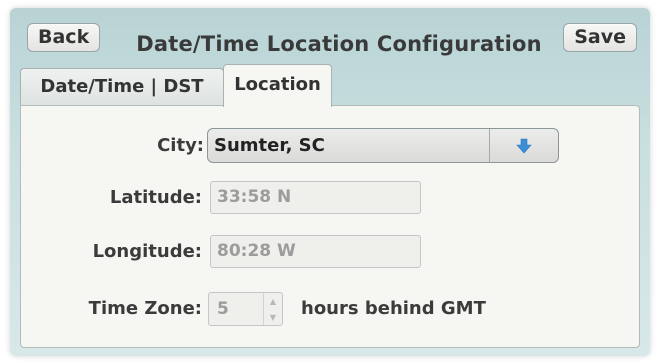  What do you see at coordinates (180, 145) in the screenshot?
I see `city-label: City:` at bounding box center [180, 145].